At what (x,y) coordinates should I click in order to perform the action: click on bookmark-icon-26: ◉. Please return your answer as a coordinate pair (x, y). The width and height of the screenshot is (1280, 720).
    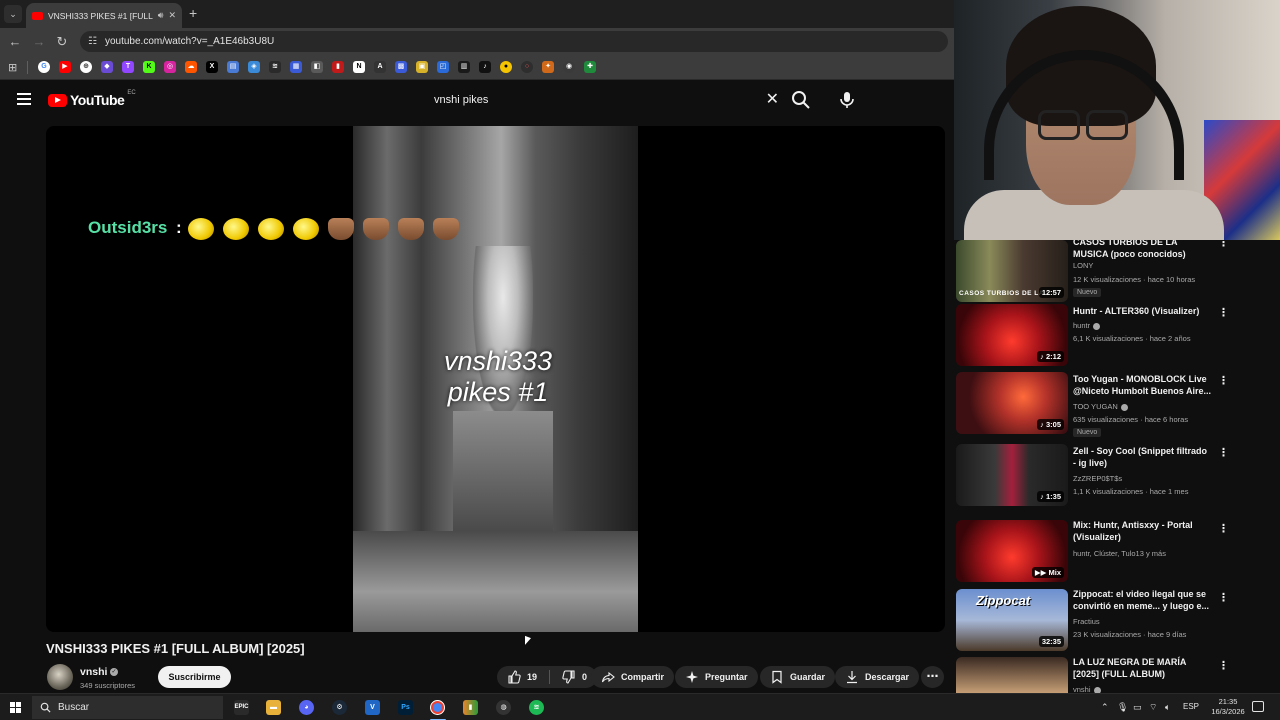
    Looking at the image, I should click on (569, 67).